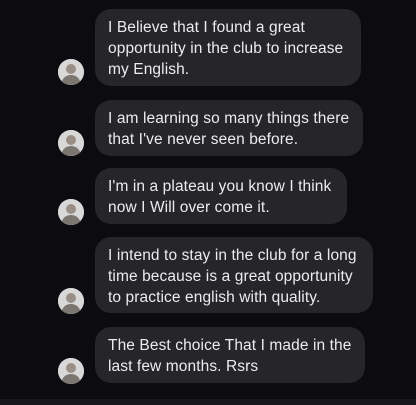  What do you see at coordinates (183, 366) in the screenshot?
I see `message-text-line: last few months. Rsrs` at bounding box center [183, 366].